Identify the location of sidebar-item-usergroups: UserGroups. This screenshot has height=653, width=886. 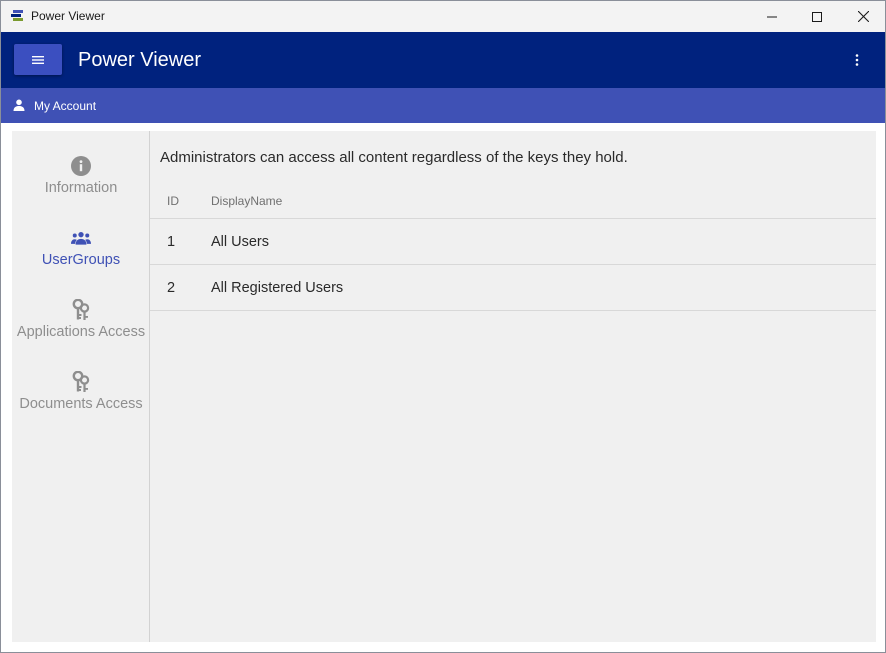
(81, 243).